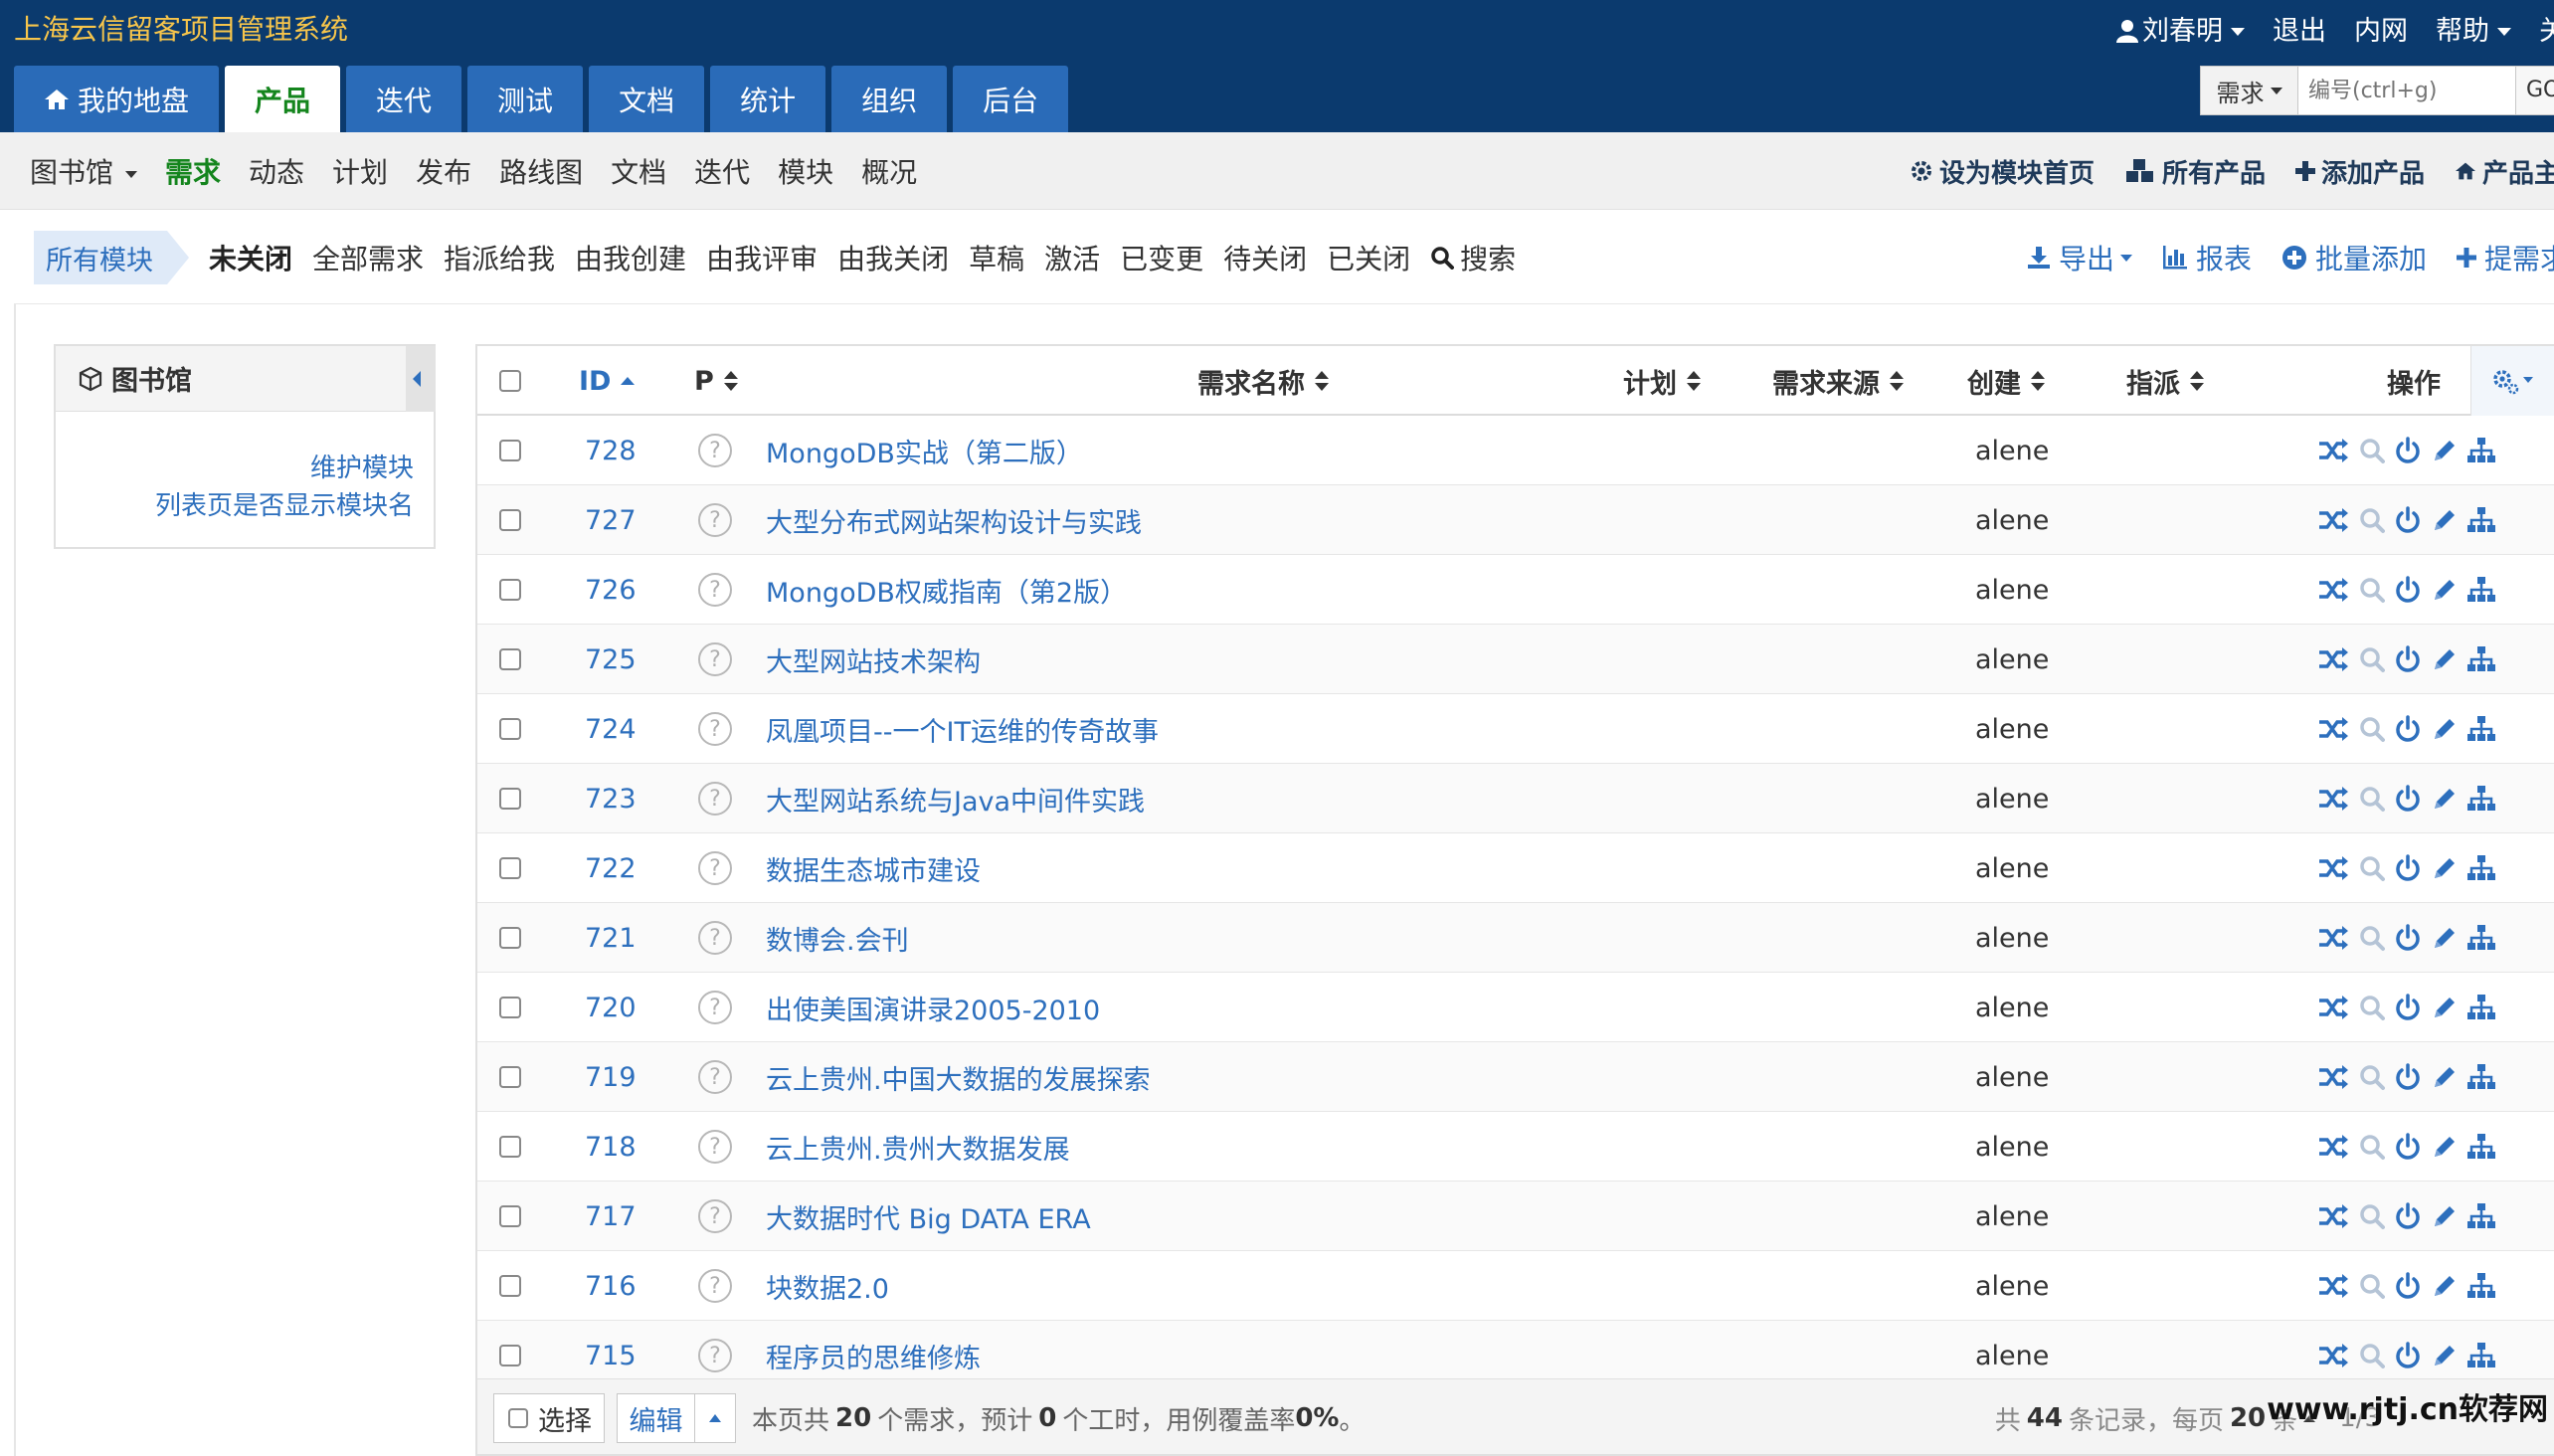 Image resolution: width=2554 pixels, height=1456 pixels. Describe the element at coordinates (2002, 171) in the screenshot. I see `set-module-home-link: 设为模块首页` at that location.